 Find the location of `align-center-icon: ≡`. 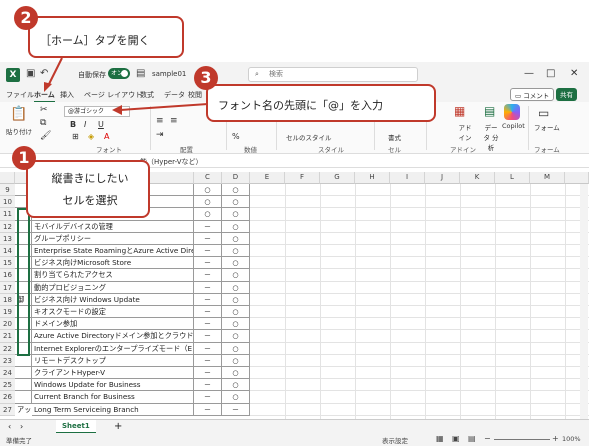

align-center-icon: ≡ is located at coordinates (174, 121).